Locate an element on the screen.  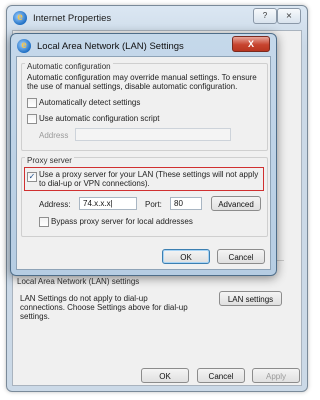
outer-close-button: ⨯ is located at coordinates (289, 16).